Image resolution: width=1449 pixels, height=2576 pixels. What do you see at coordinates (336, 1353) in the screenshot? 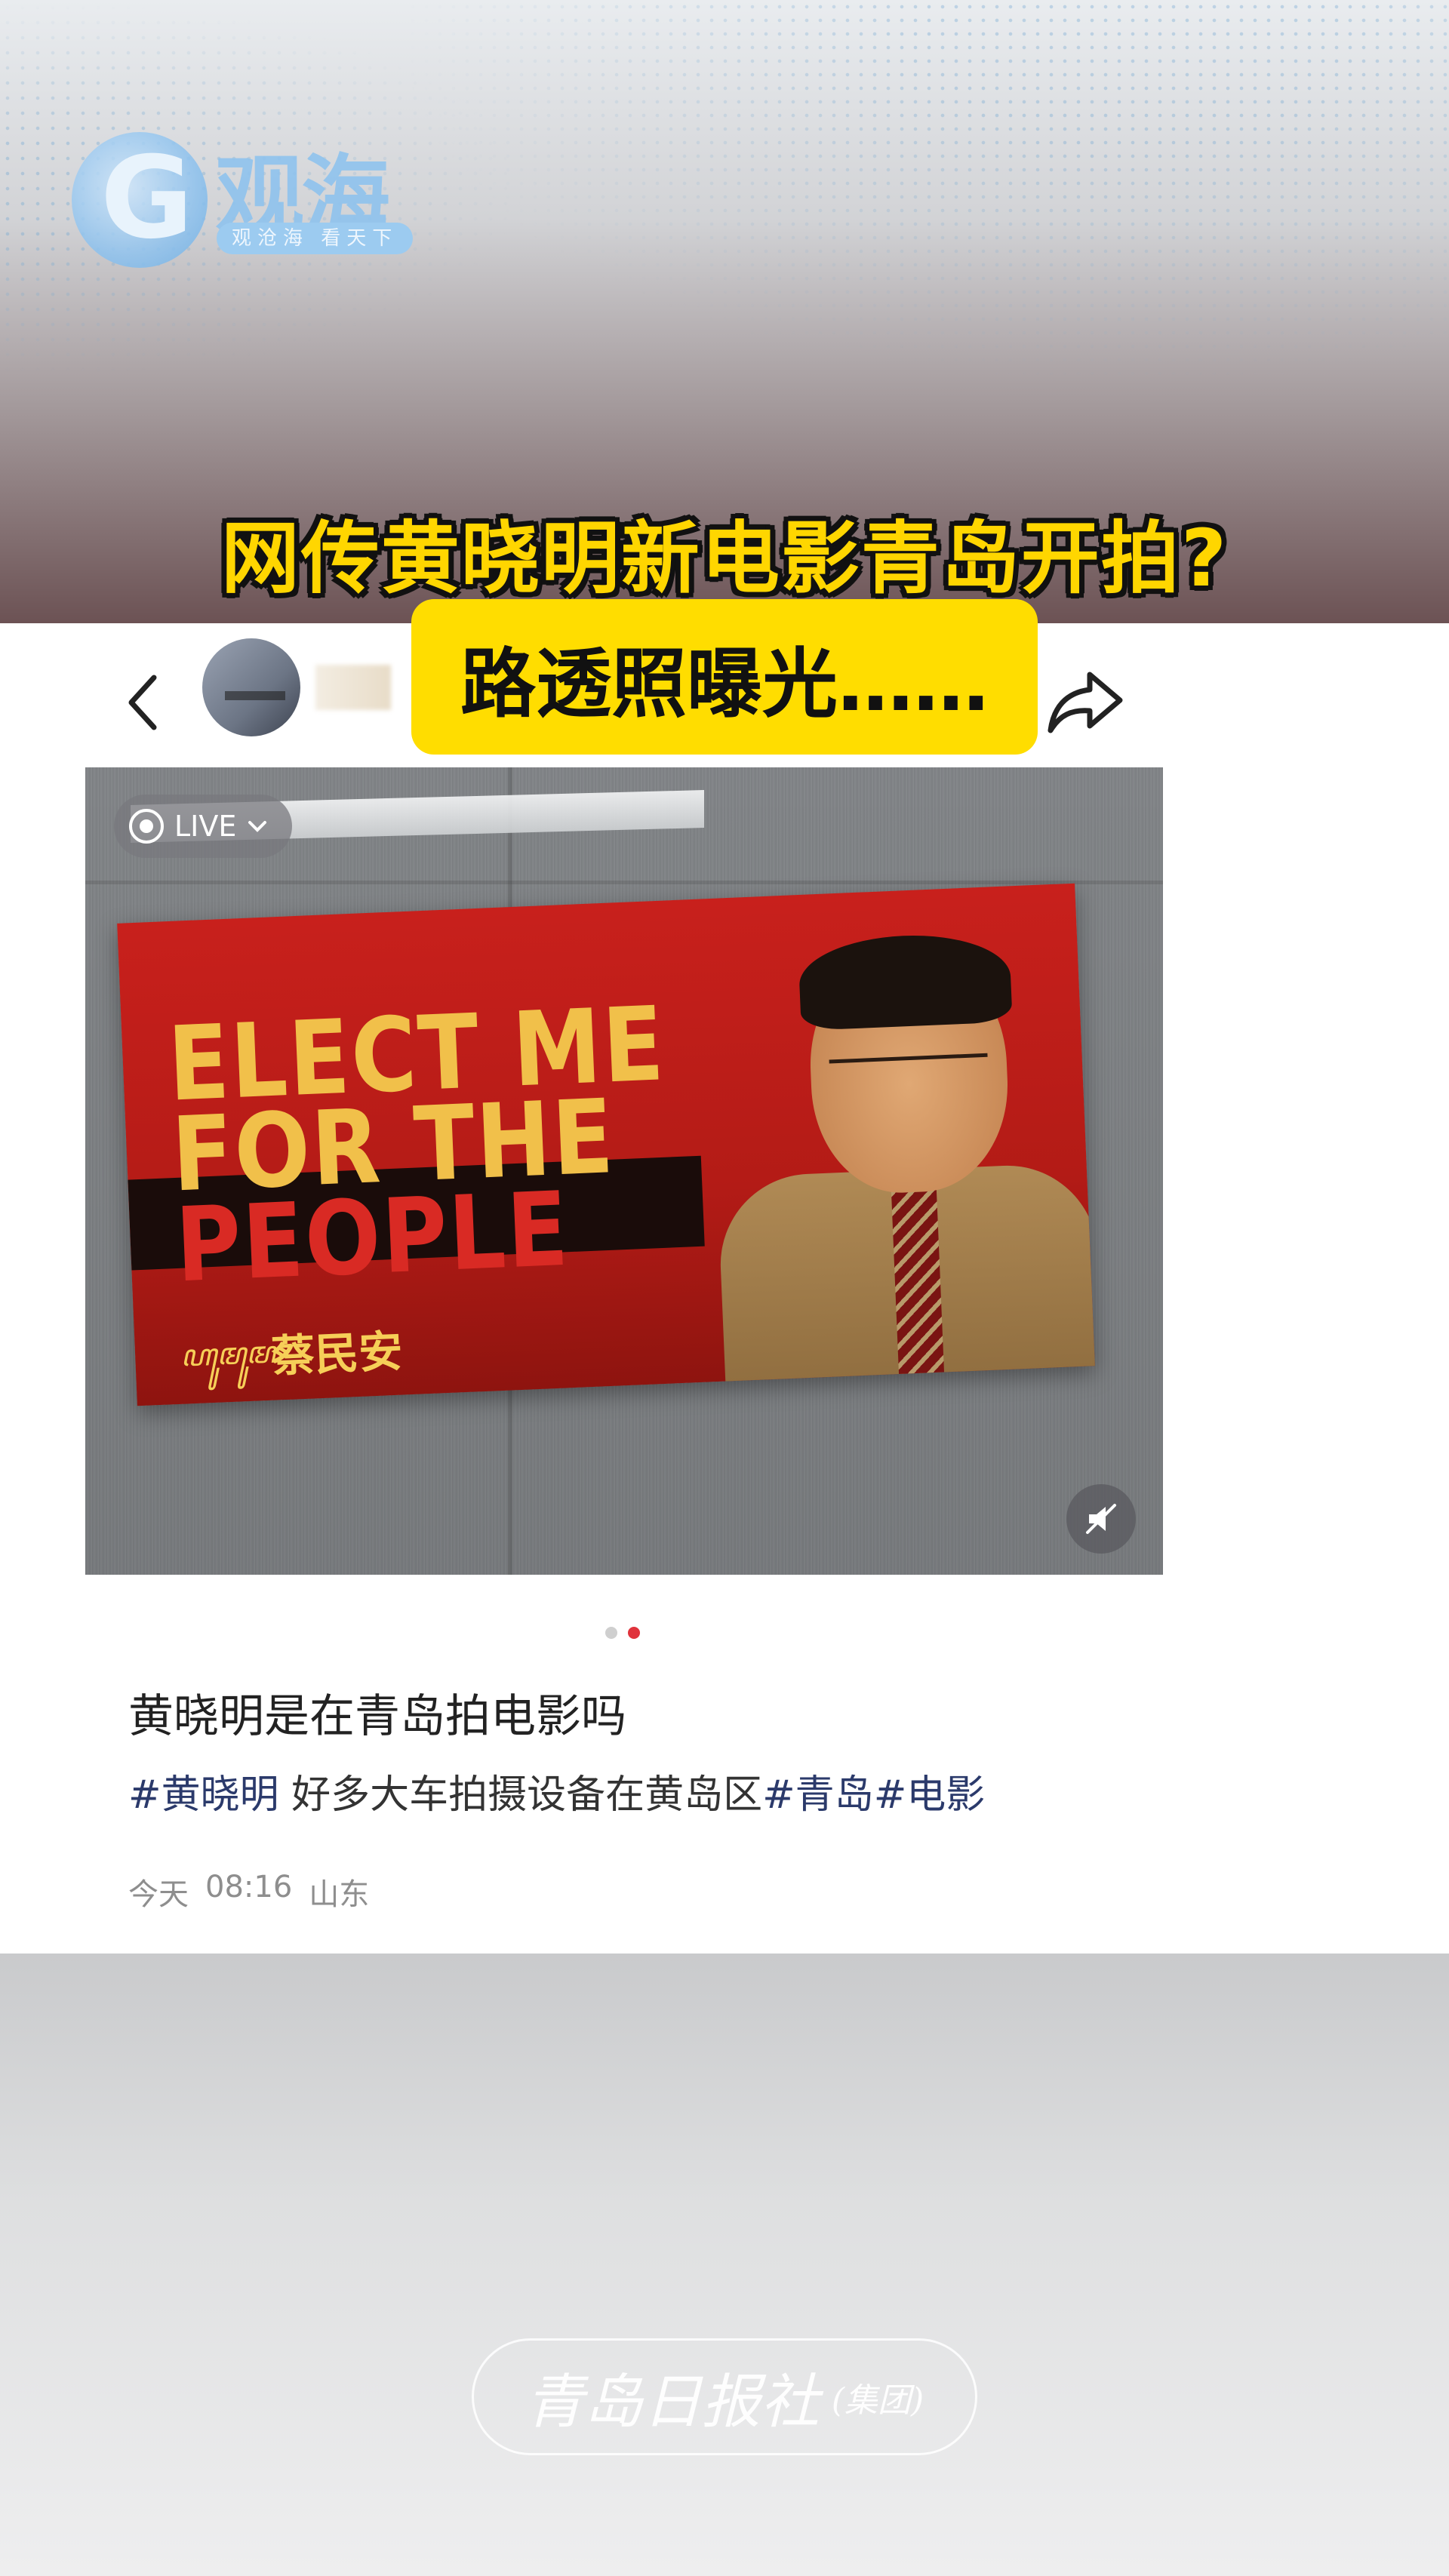
I see `billboard-name: 蔡民安` at bounding box center [336, 1353].